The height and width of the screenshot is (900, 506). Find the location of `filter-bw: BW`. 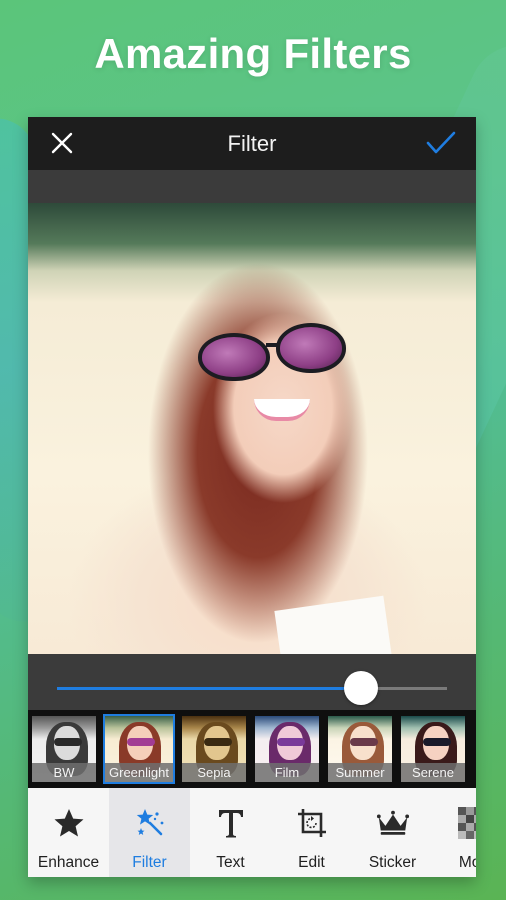

filter-bw: BW is located at coordinates (64, 749).